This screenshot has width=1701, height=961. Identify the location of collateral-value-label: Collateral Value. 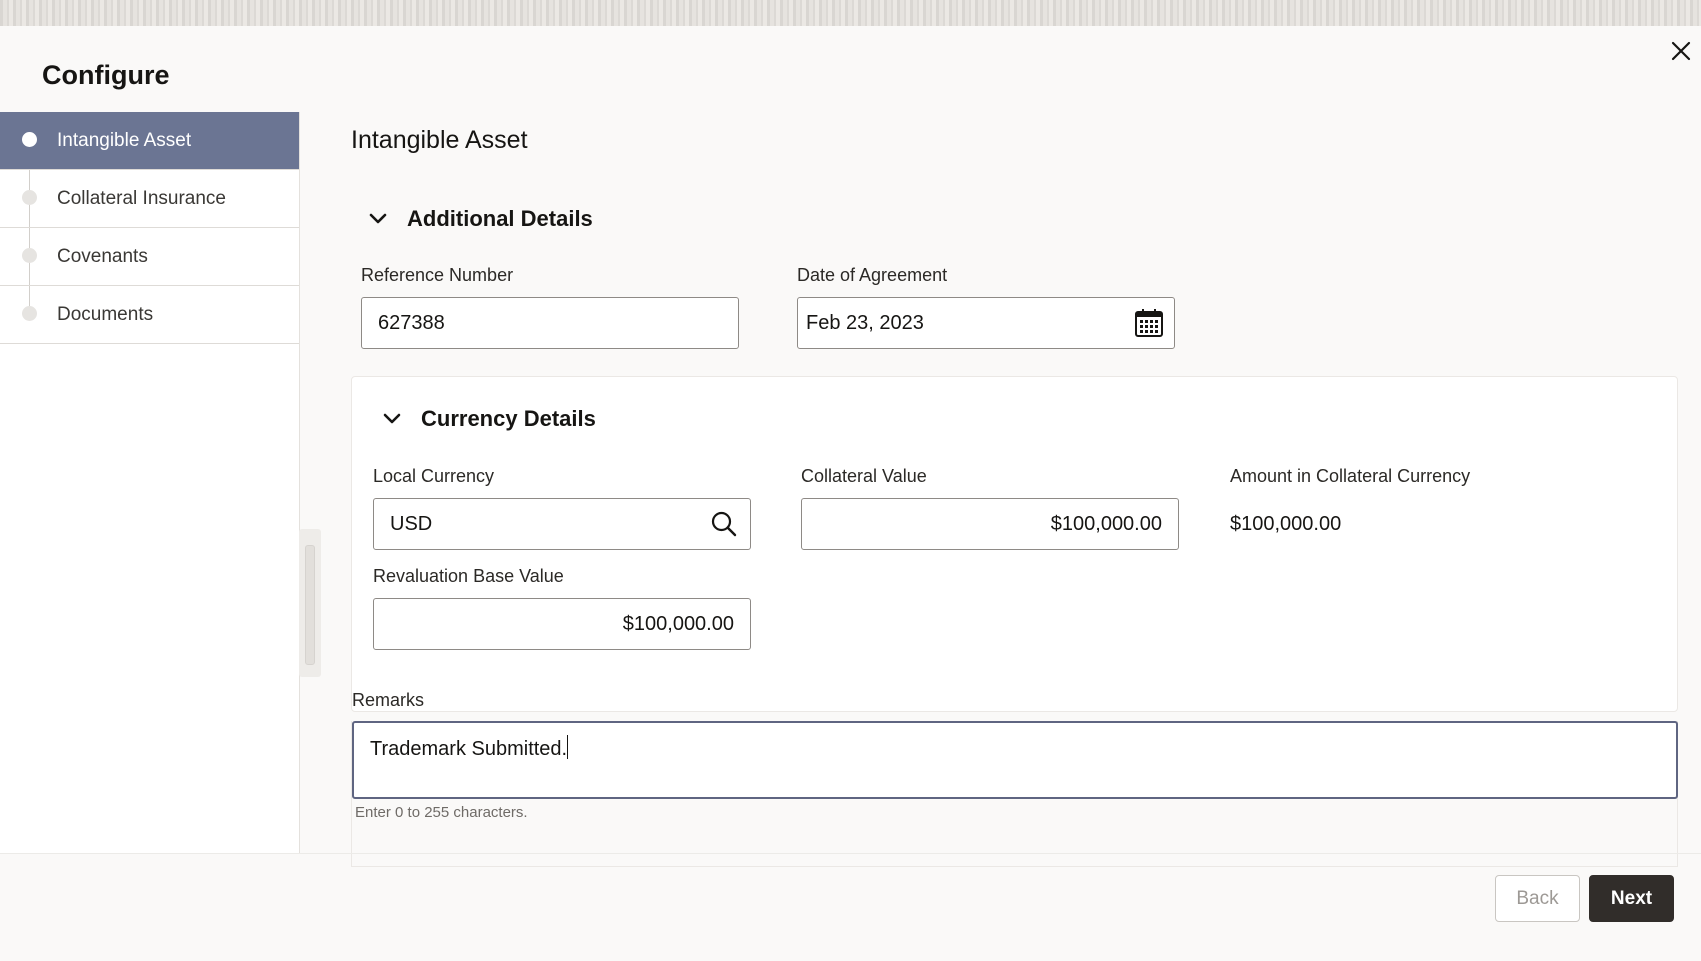
(864, 476).